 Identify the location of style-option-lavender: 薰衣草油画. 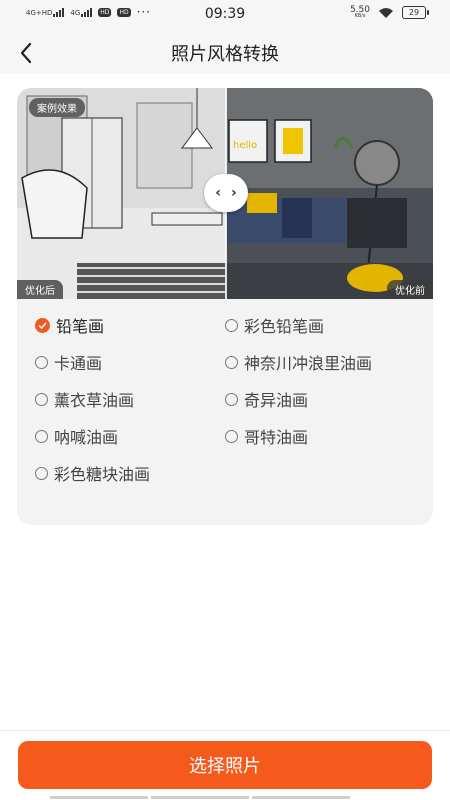
(84, 399).